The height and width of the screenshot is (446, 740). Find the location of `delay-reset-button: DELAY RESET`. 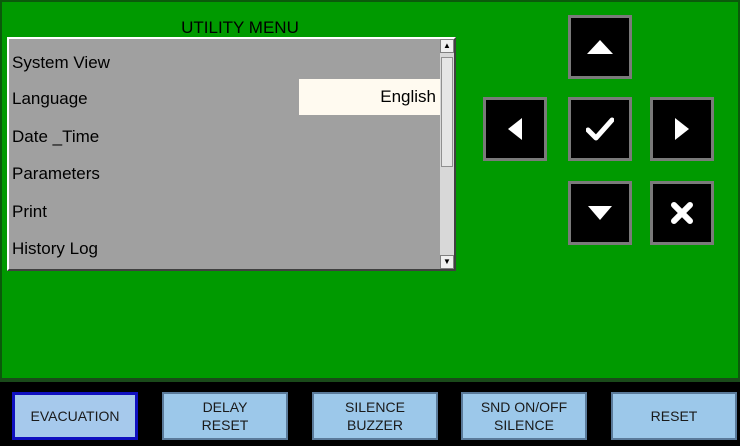

delay-reset-button: DELAY RESET is located at coordinates (225, 416).